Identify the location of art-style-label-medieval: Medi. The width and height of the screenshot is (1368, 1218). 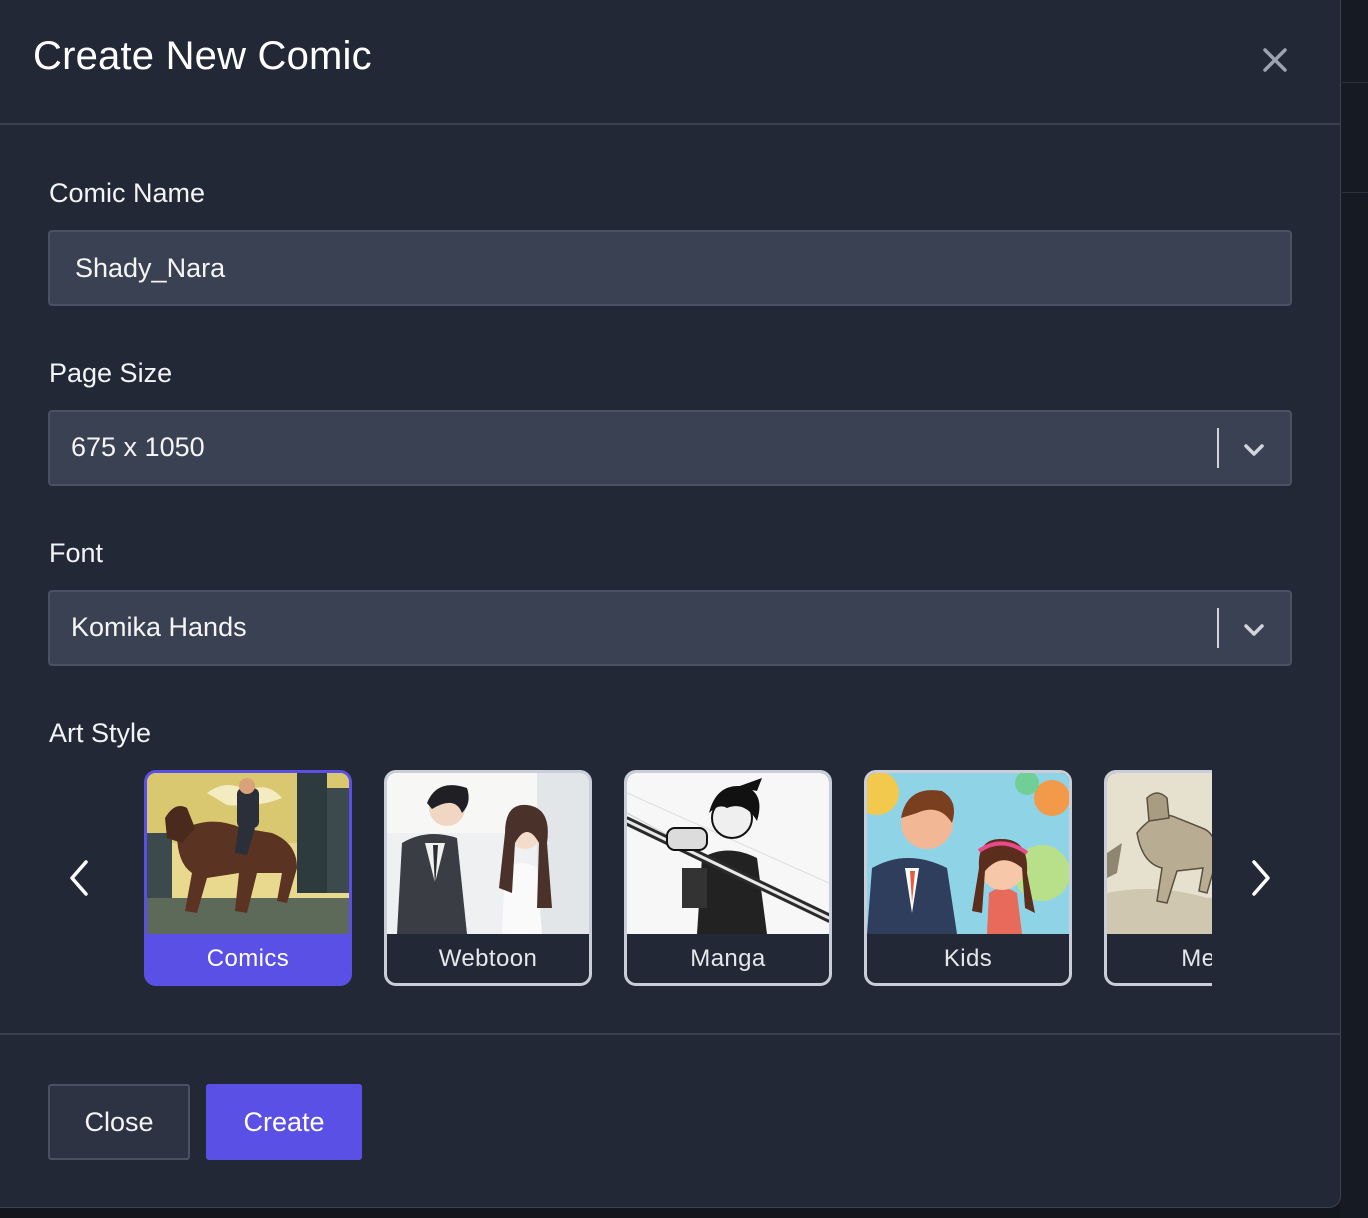
(1196, 958).